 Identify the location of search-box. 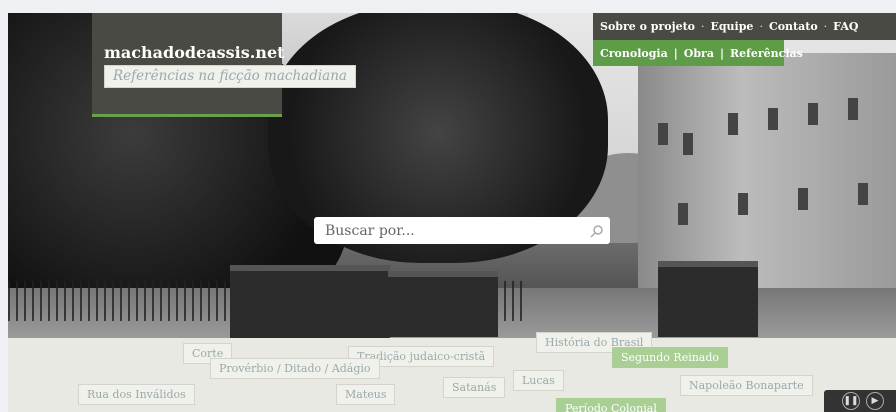
(462, 230).